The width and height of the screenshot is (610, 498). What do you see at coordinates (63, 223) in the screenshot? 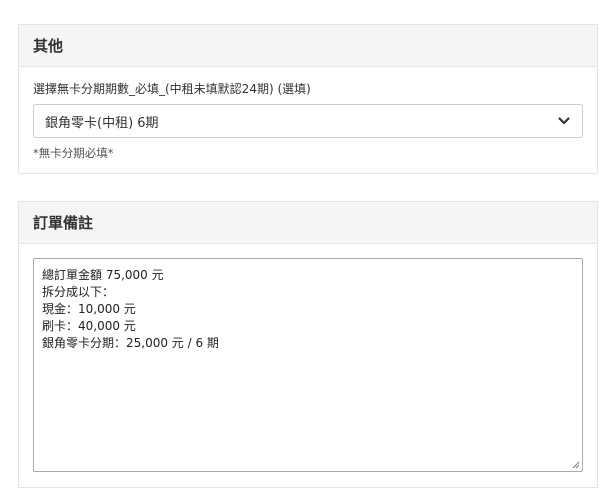
I see `order-notes-title: 訂單備註` at bounding box center [63, 223].